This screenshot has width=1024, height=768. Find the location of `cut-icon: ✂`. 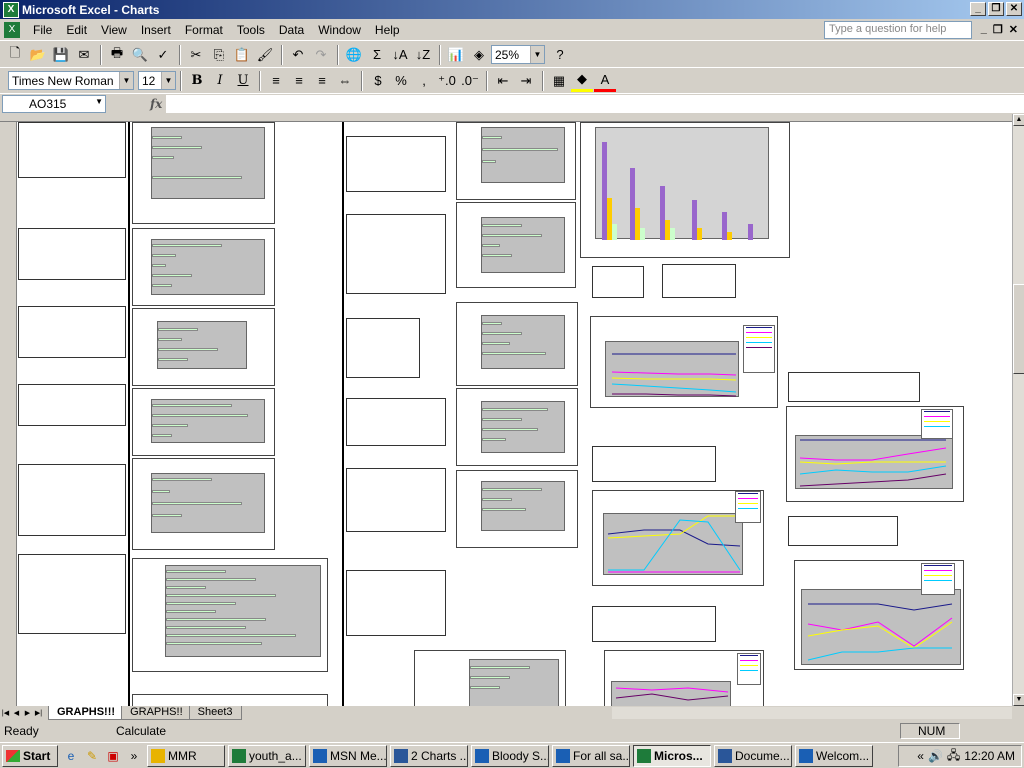

cut-icon: ✂ is located at coordinates (196, 55).